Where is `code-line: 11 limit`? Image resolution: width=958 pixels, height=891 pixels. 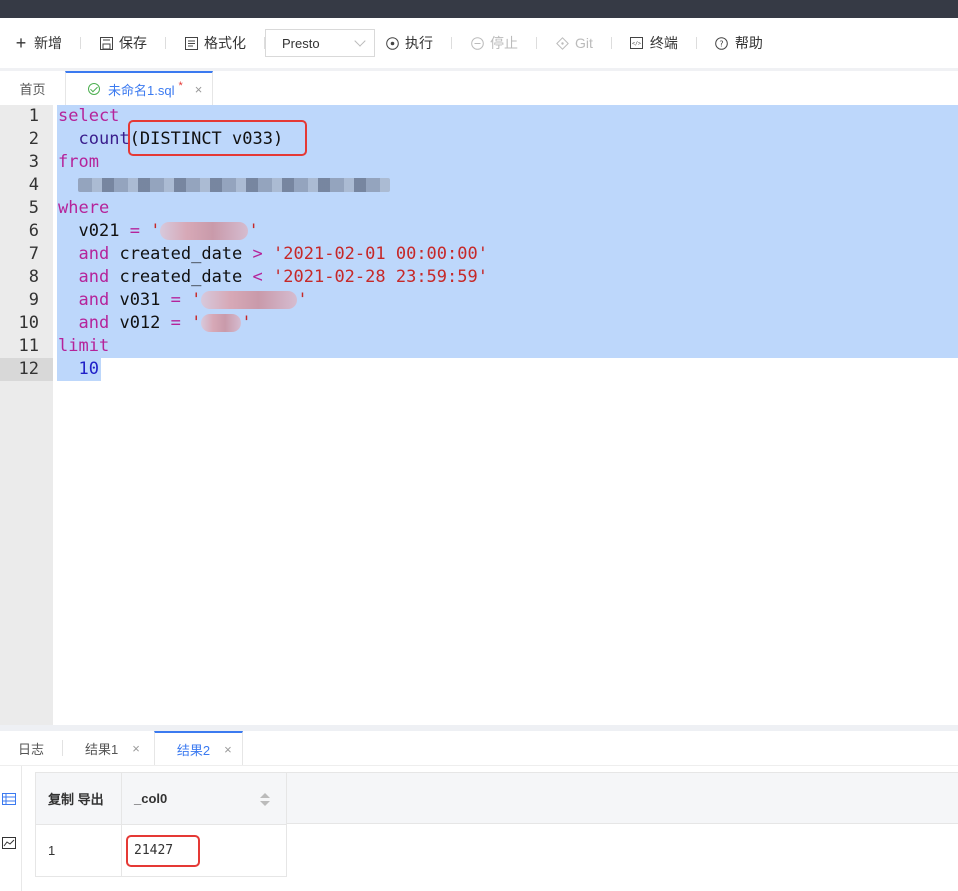 code-line: 11 limit is located at coordinates (64, 346).